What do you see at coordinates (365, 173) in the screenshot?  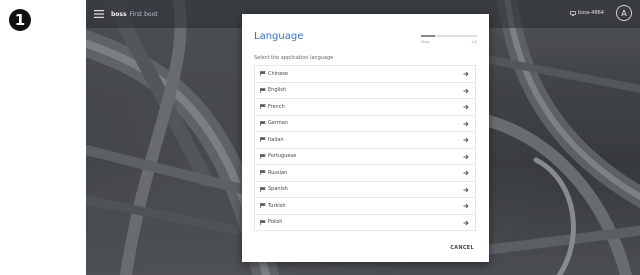 I see `language-option-russian: Russian` at bounding box center [365, 173].